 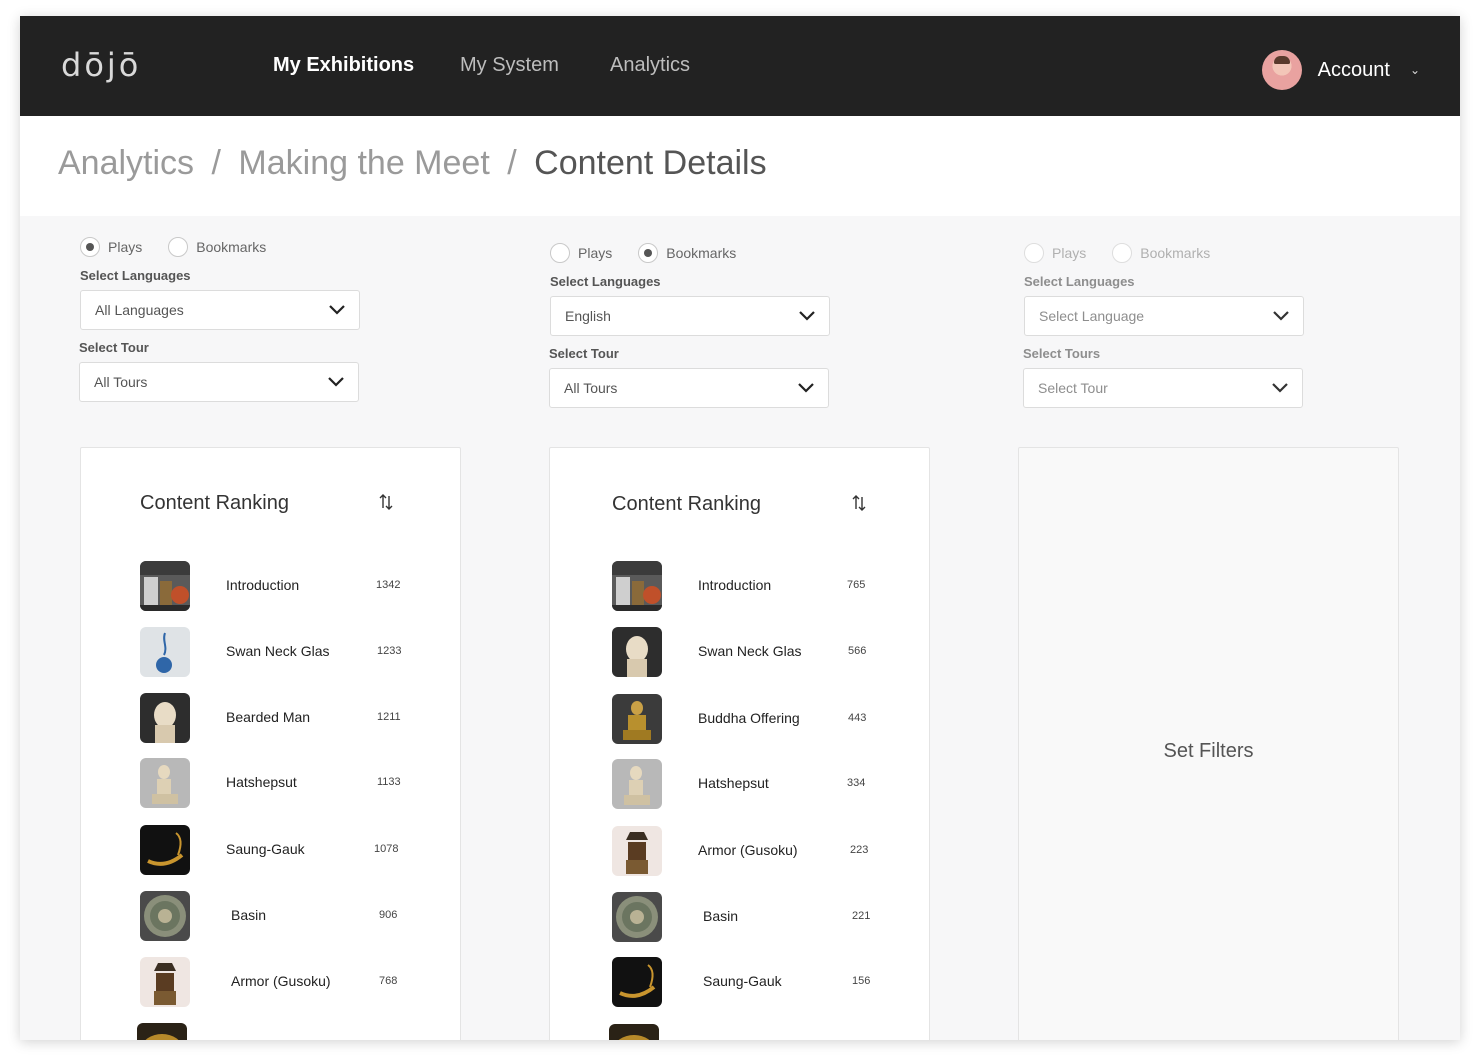 What do you see at coordinates (1062, 353) in the screenshot?
I see `tour-label: Select Tours` at bounding box center [1062, 353].